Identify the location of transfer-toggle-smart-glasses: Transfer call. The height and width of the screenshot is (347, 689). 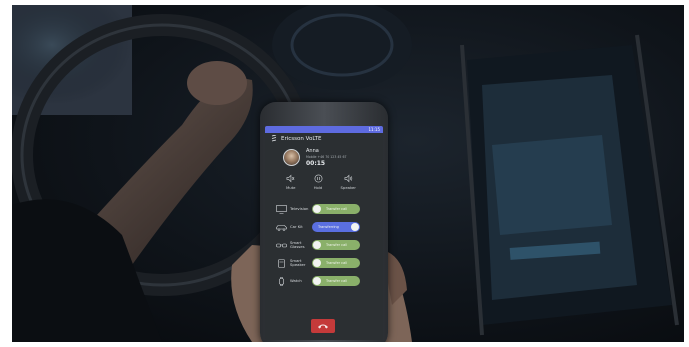
(336, 245).